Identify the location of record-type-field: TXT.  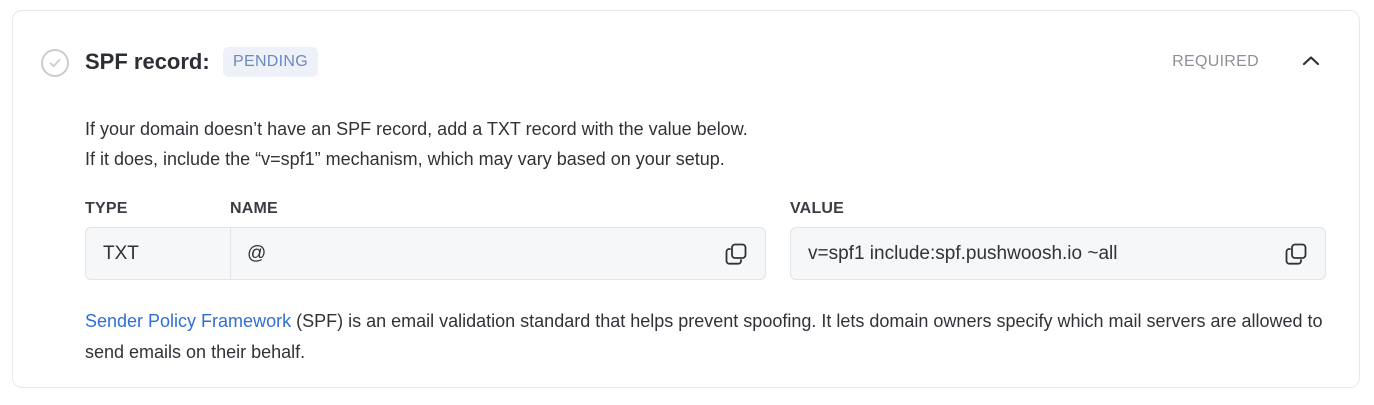
(158, 253).